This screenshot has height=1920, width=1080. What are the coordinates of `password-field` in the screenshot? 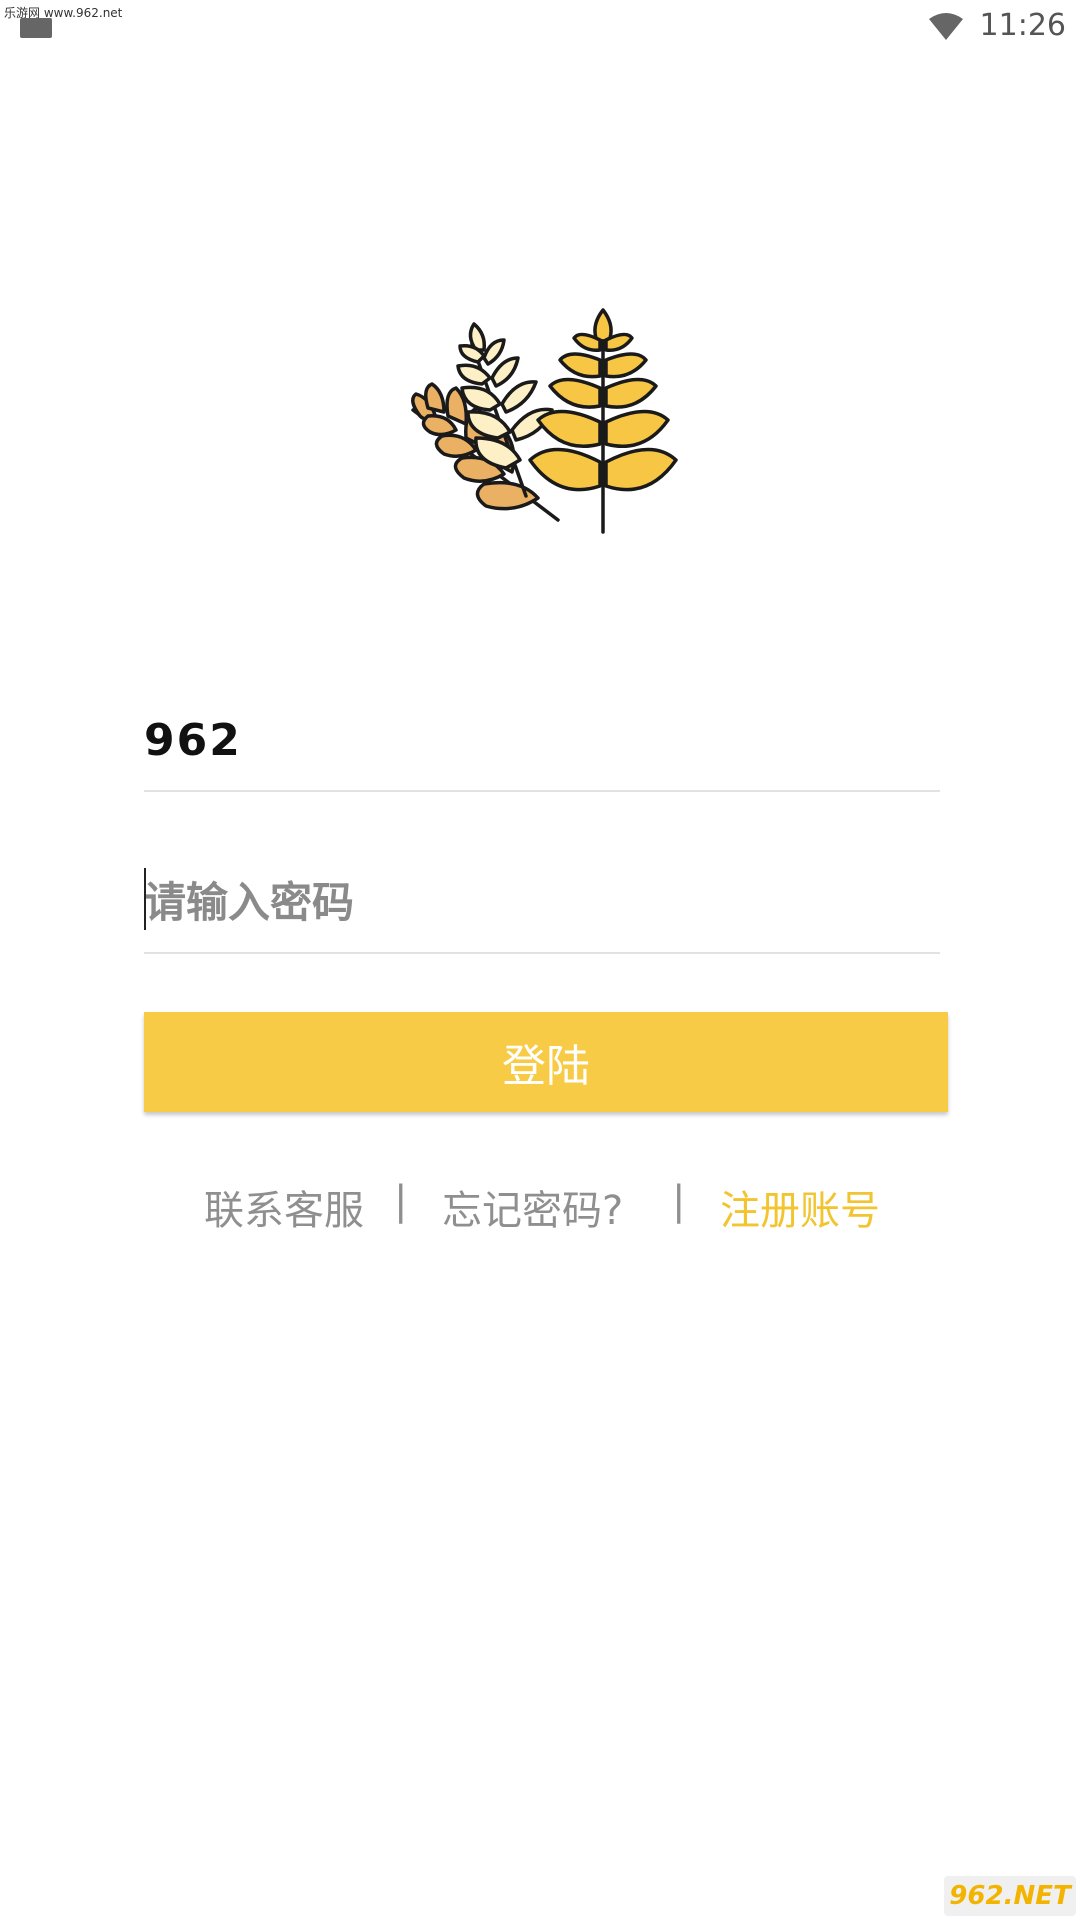 It's located at (542, 903).